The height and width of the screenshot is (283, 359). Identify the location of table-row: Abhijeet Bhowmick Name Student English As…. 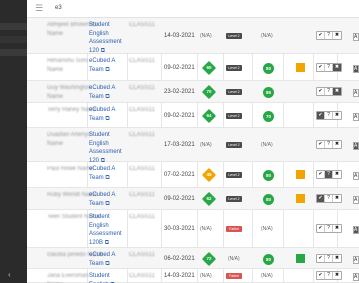
(193, 36).